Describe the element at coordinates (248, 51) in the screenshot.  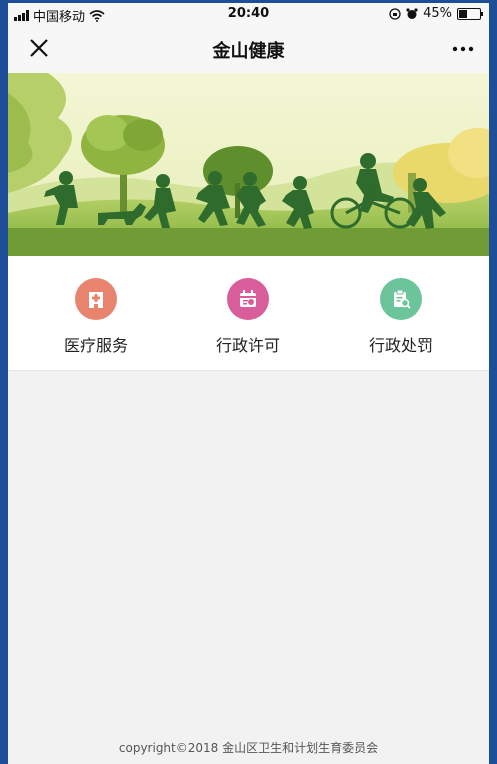
I see `page-title: 金山健康` at that location.